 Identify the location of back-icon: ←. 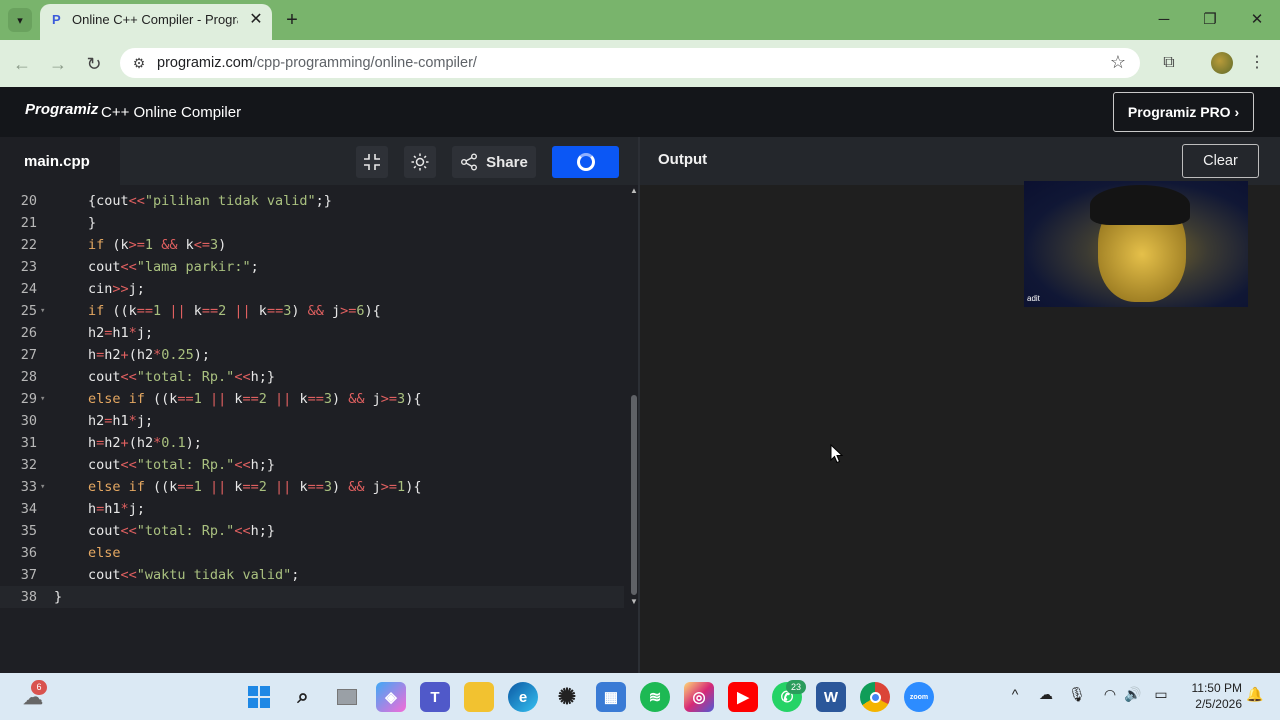
(22, 64).